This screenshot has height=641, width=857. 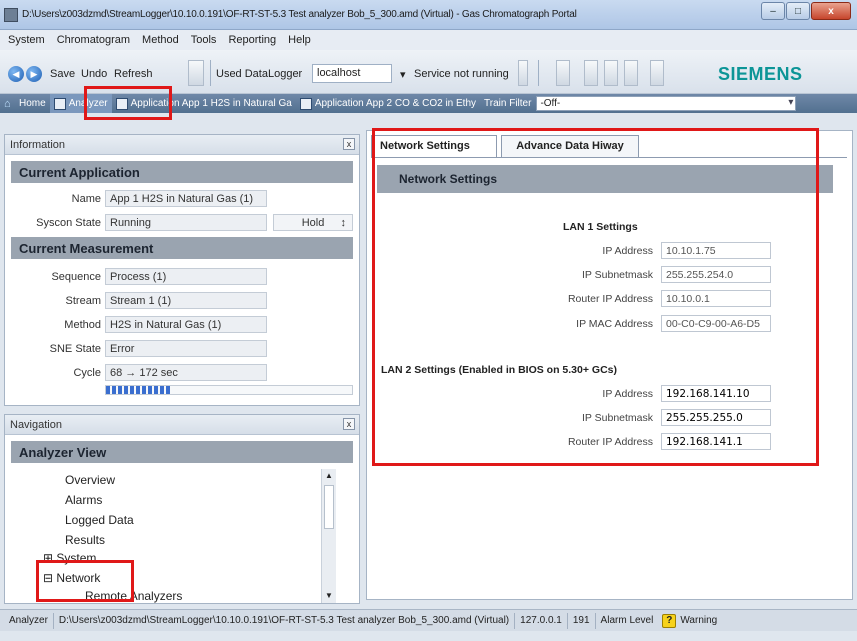 I want to click on train-filter: Train Filter -Off- ▾, so click(x=640, y=103).